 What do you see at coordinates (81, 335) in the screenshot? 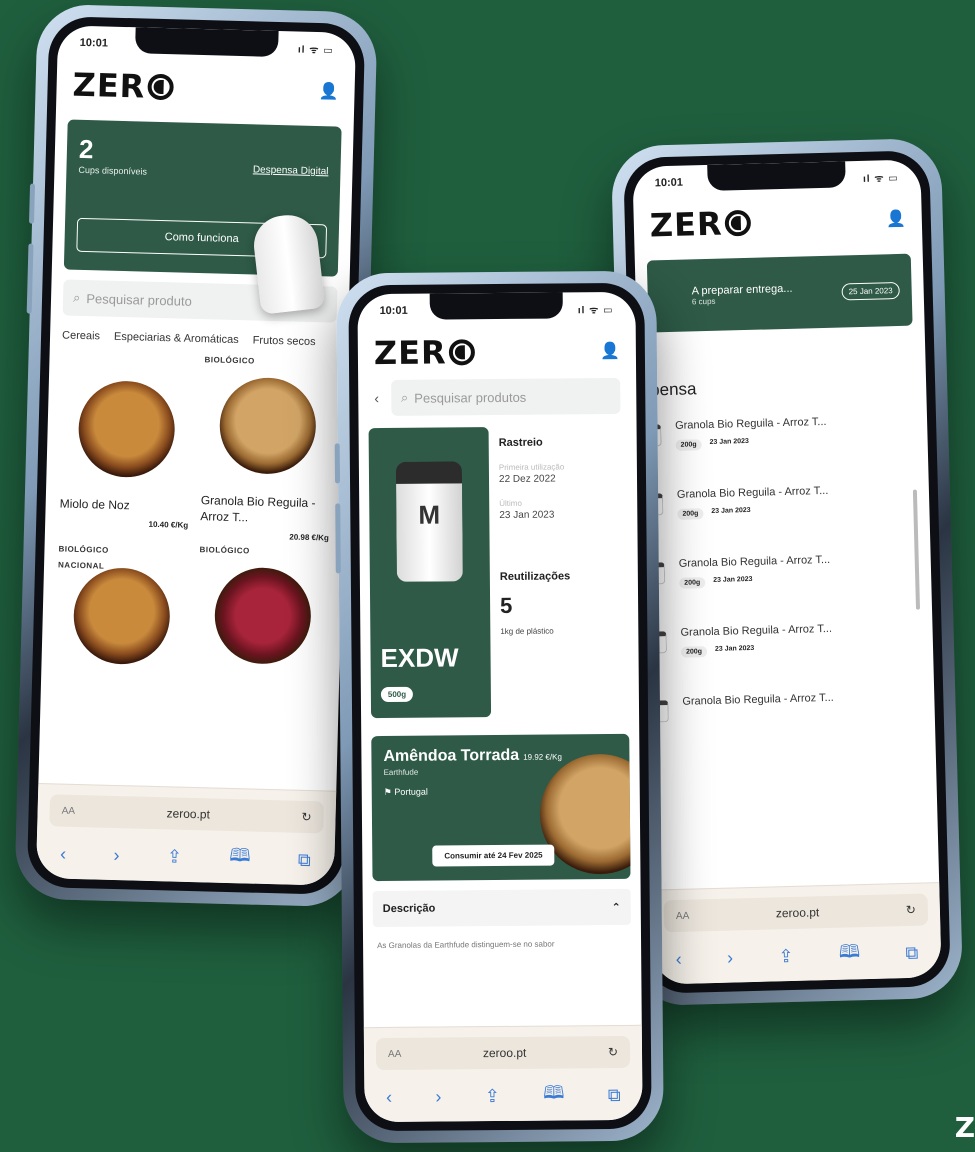
I see `tab-cereais: Cereais` at bounding box center [81, 335].